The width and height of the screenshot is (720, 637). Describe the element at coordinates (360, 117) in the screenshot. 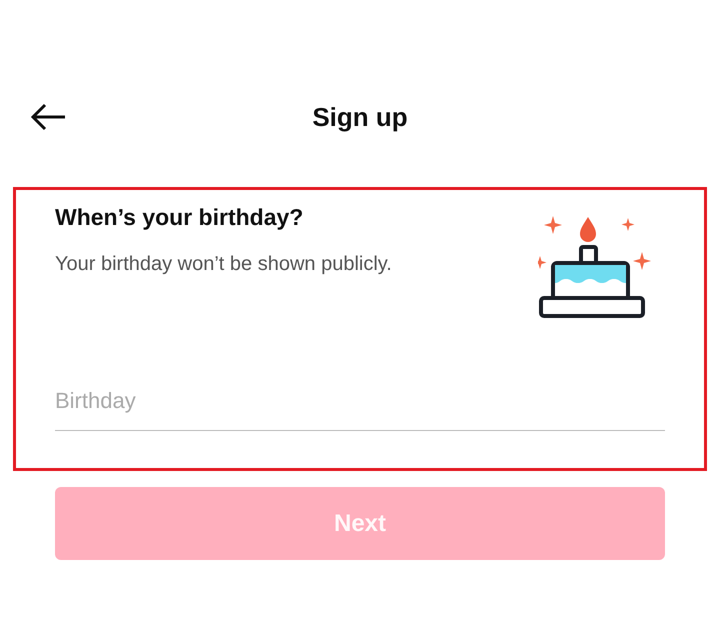

I see `page-title: Sign up` at that location.